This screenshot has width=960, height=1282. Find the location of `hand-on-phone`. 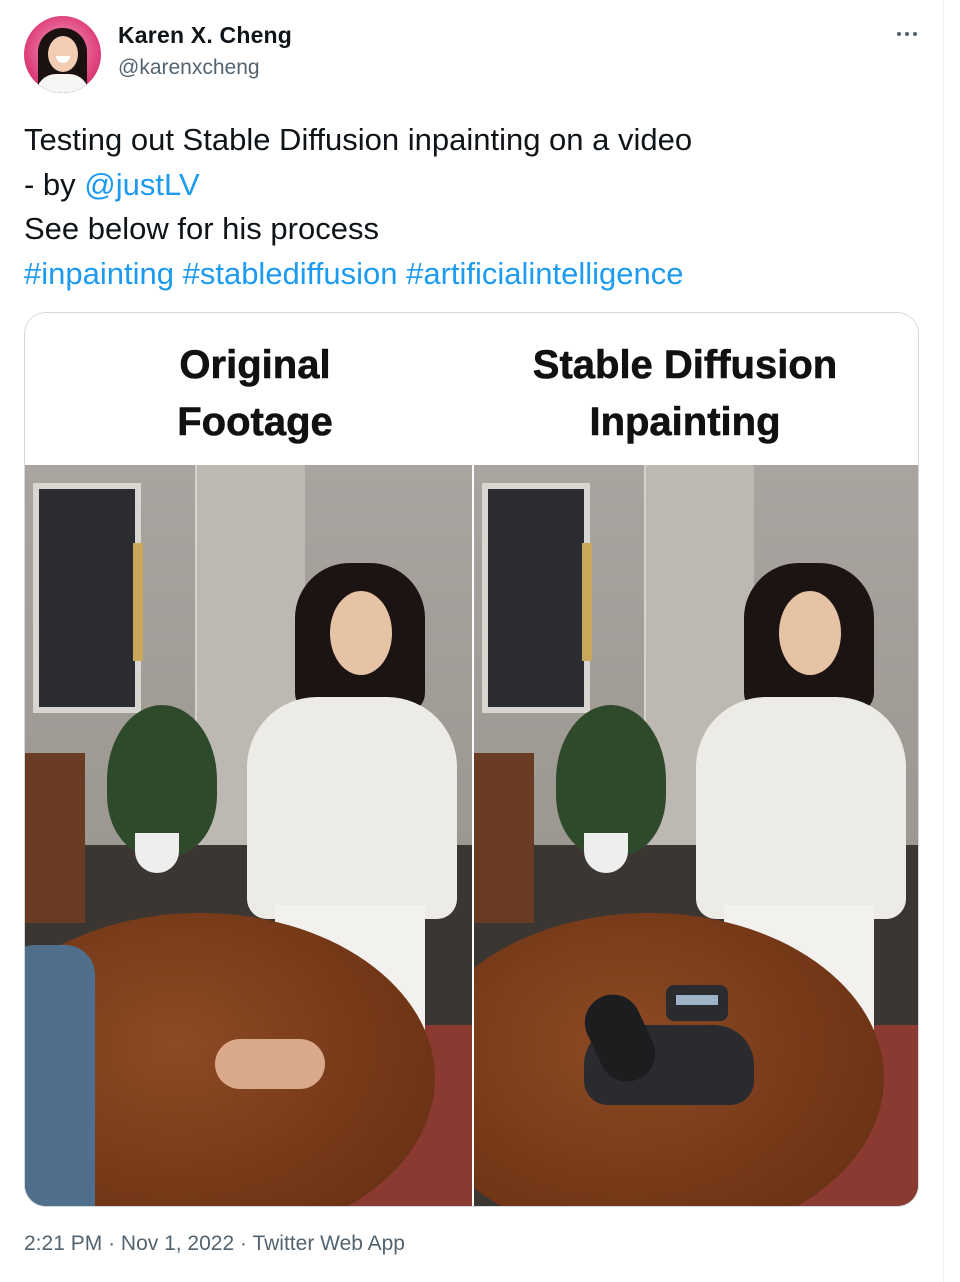

hand-on-phone is located at coordinates (270, 1064).